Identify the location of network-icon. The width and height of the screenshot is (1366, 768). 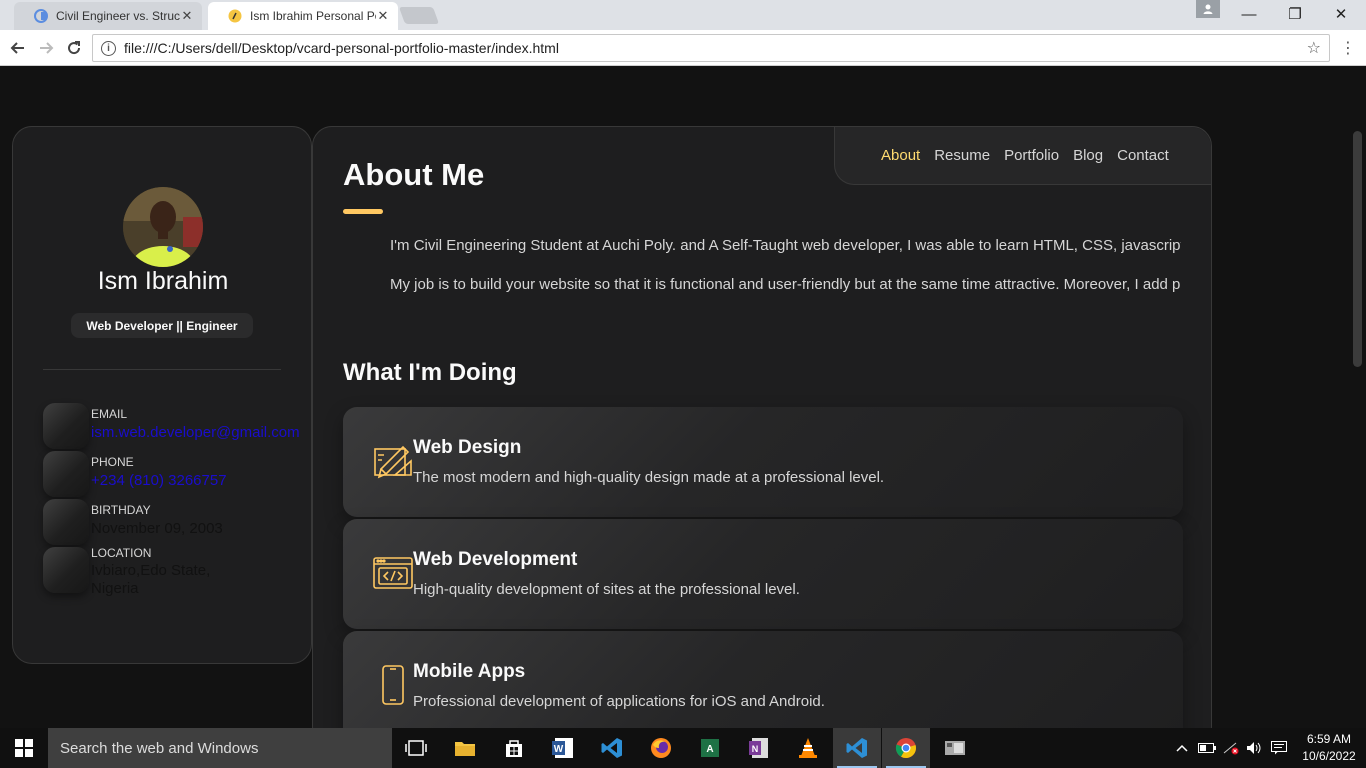
(1231, 748).